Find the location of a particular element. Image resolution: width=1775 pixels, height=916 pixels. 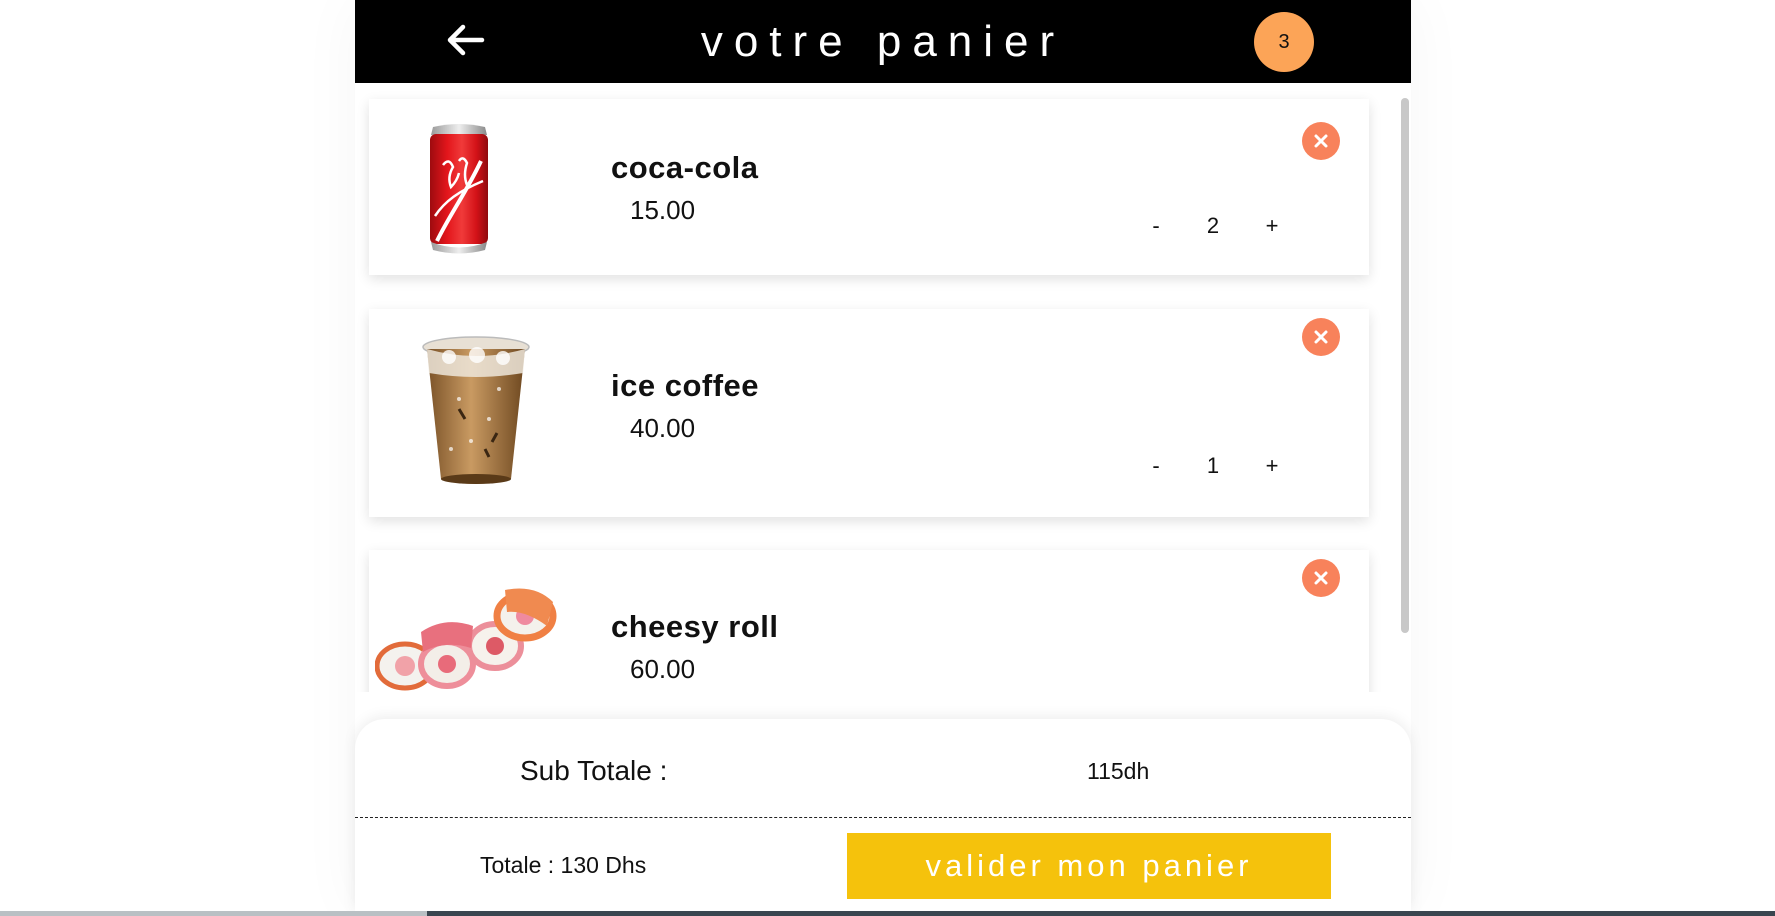

coca-cola-can-image is located at coordinates (459, 188).